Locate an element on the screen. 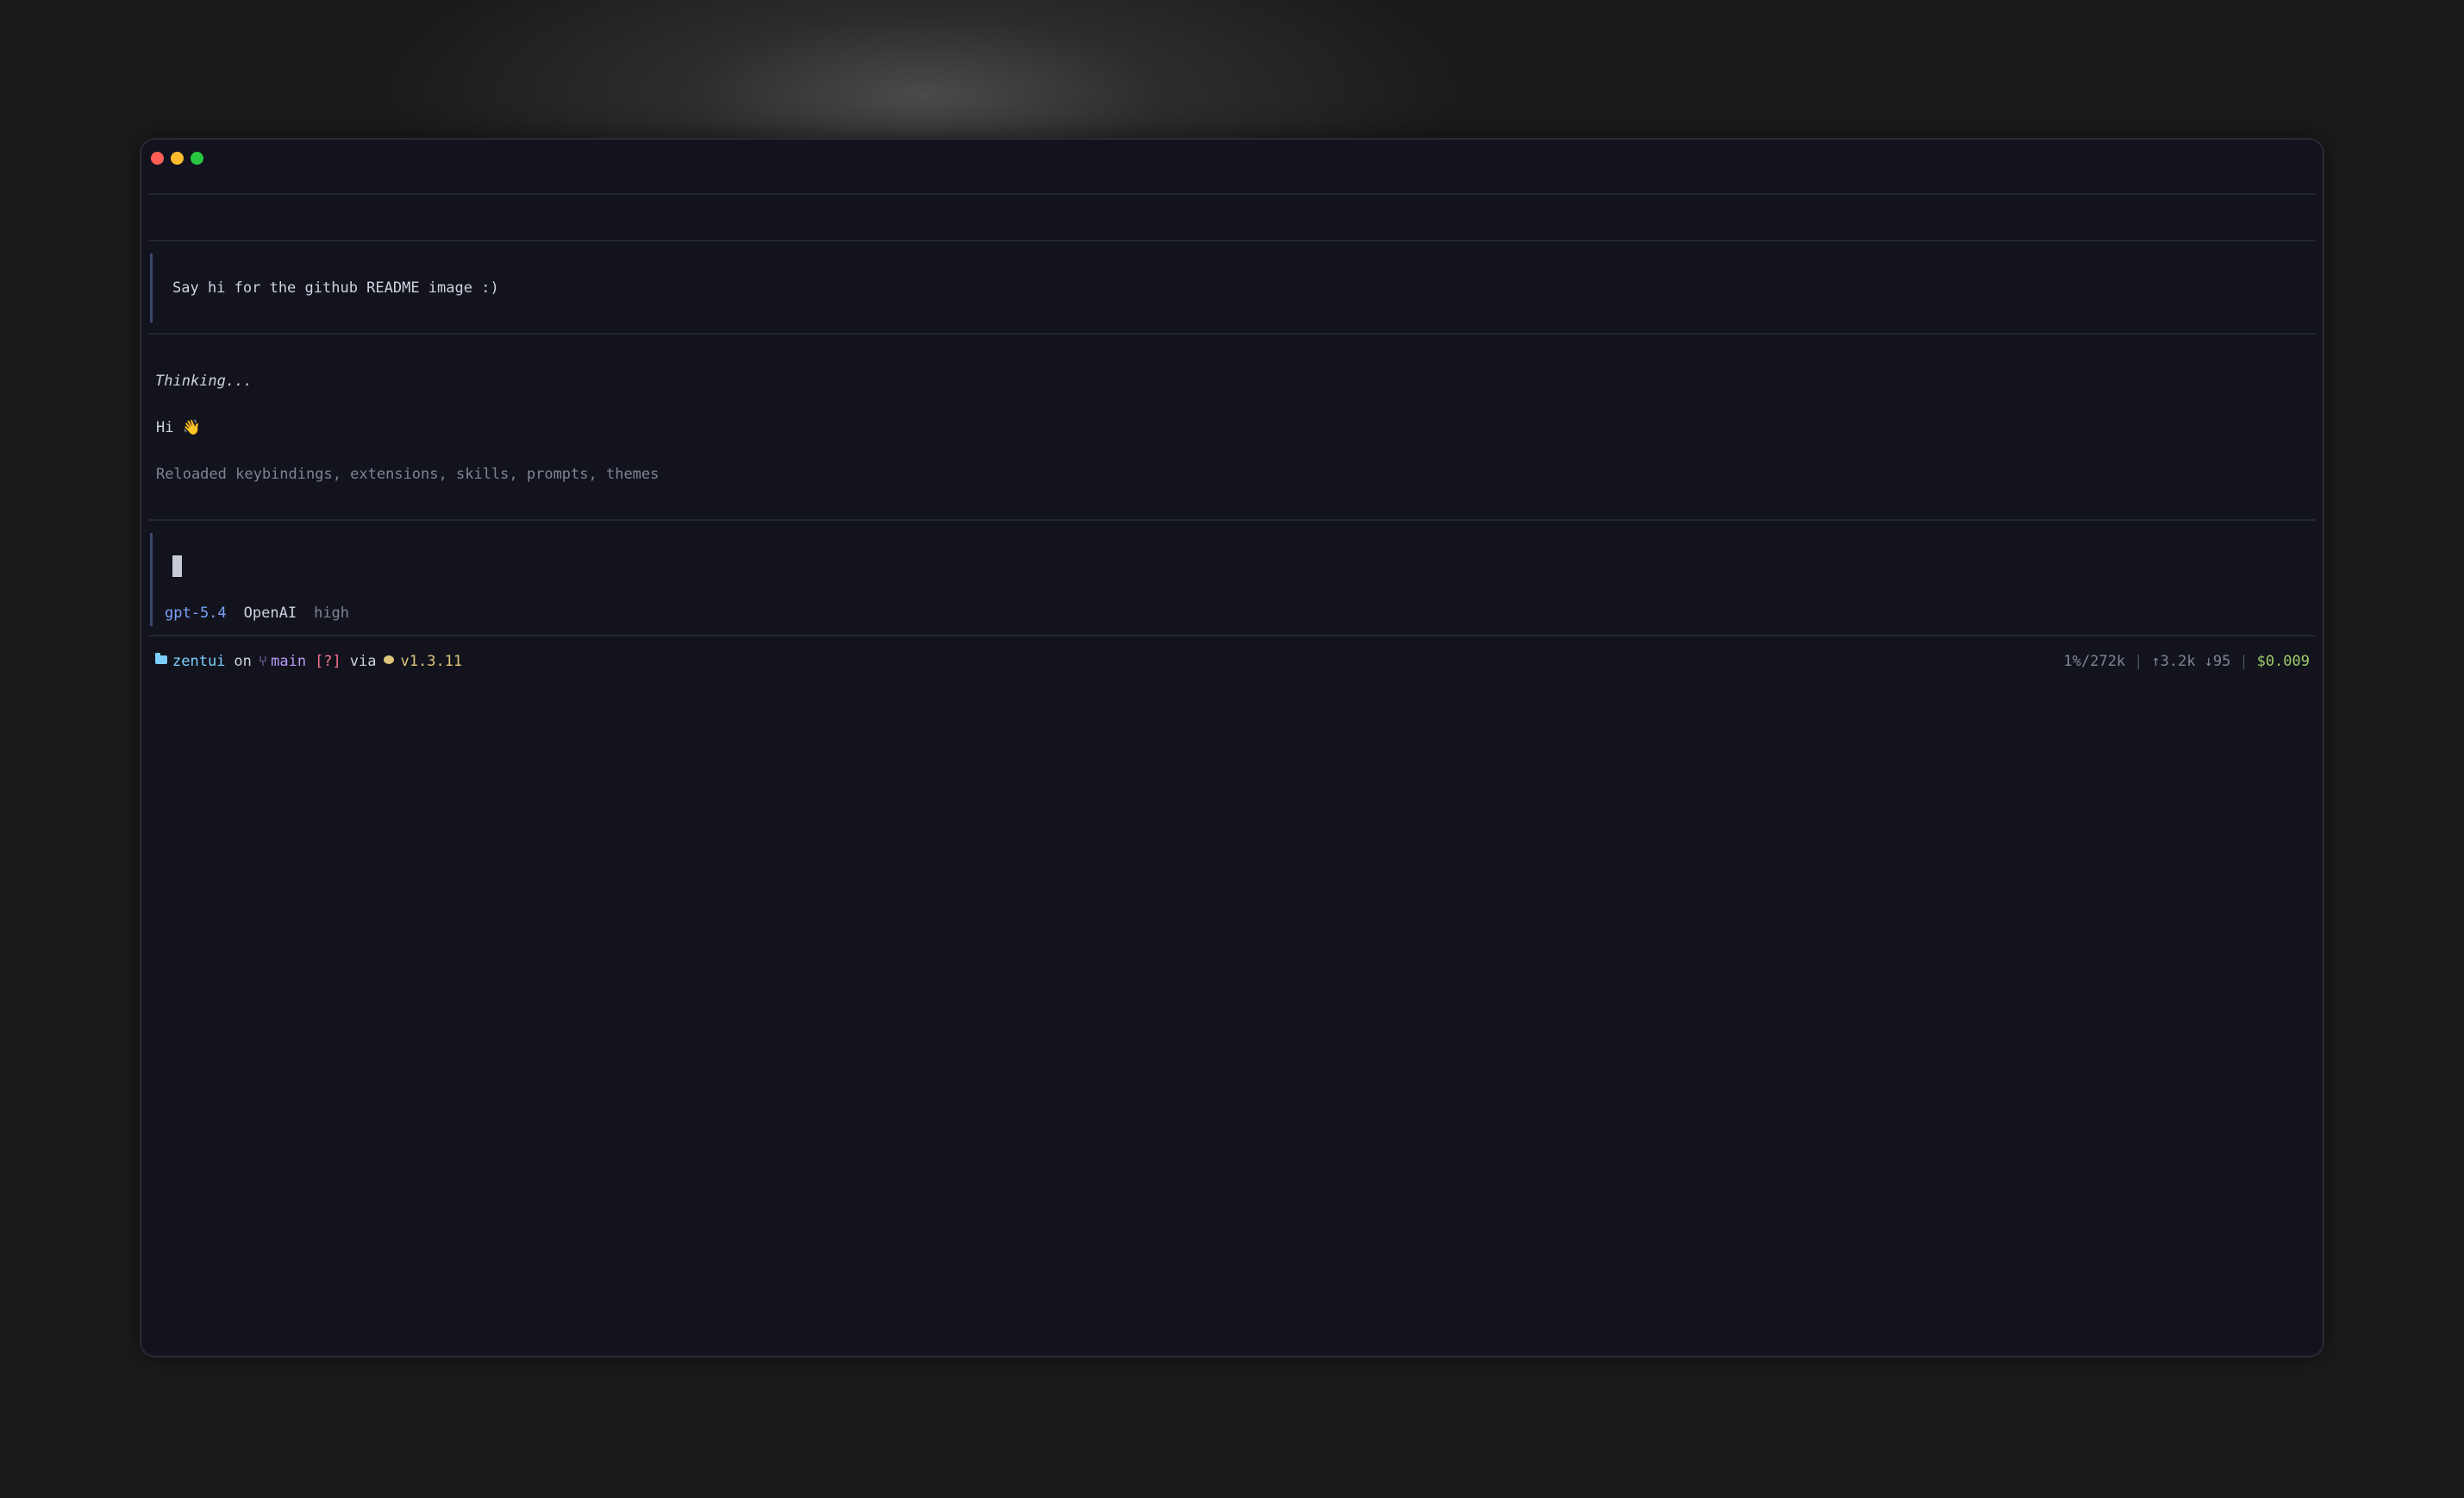  git-status: [?] is located at coordinates (328, 661).